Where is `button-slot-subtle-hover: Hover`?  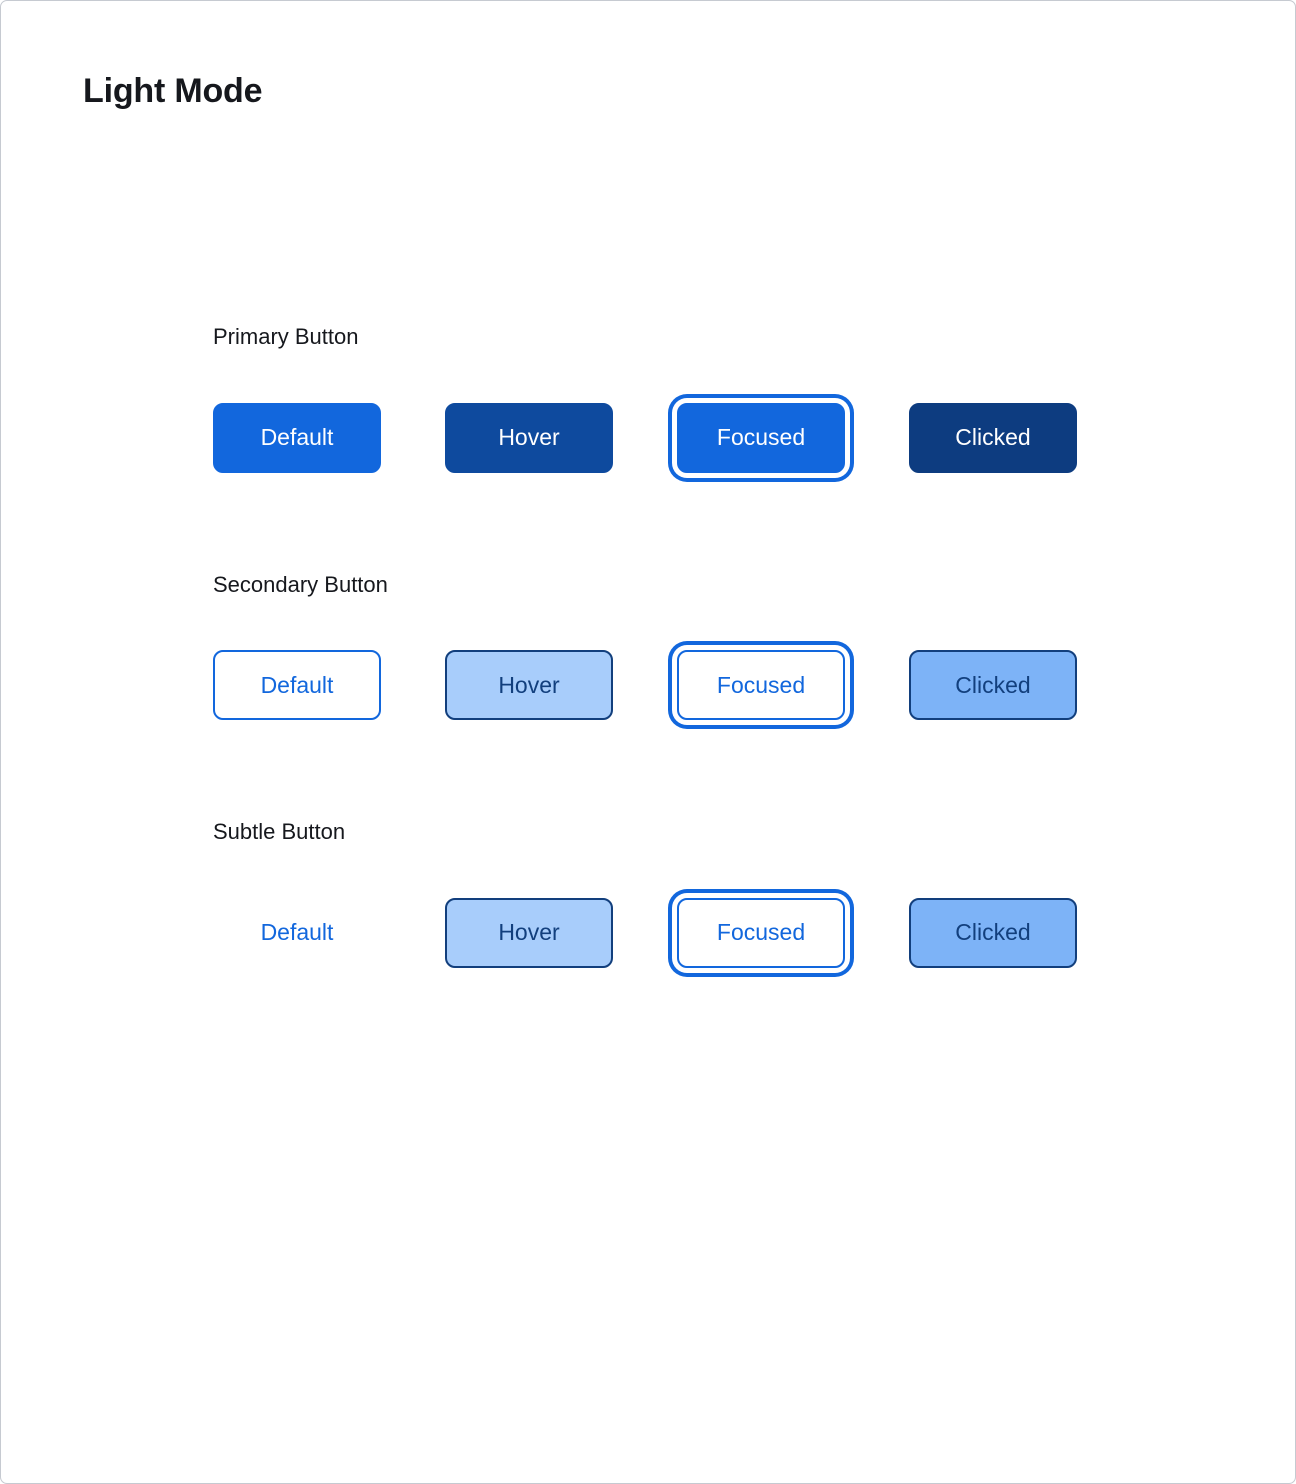 button-slot-subtle-hover: Hover is located at coordinates (561, 933).